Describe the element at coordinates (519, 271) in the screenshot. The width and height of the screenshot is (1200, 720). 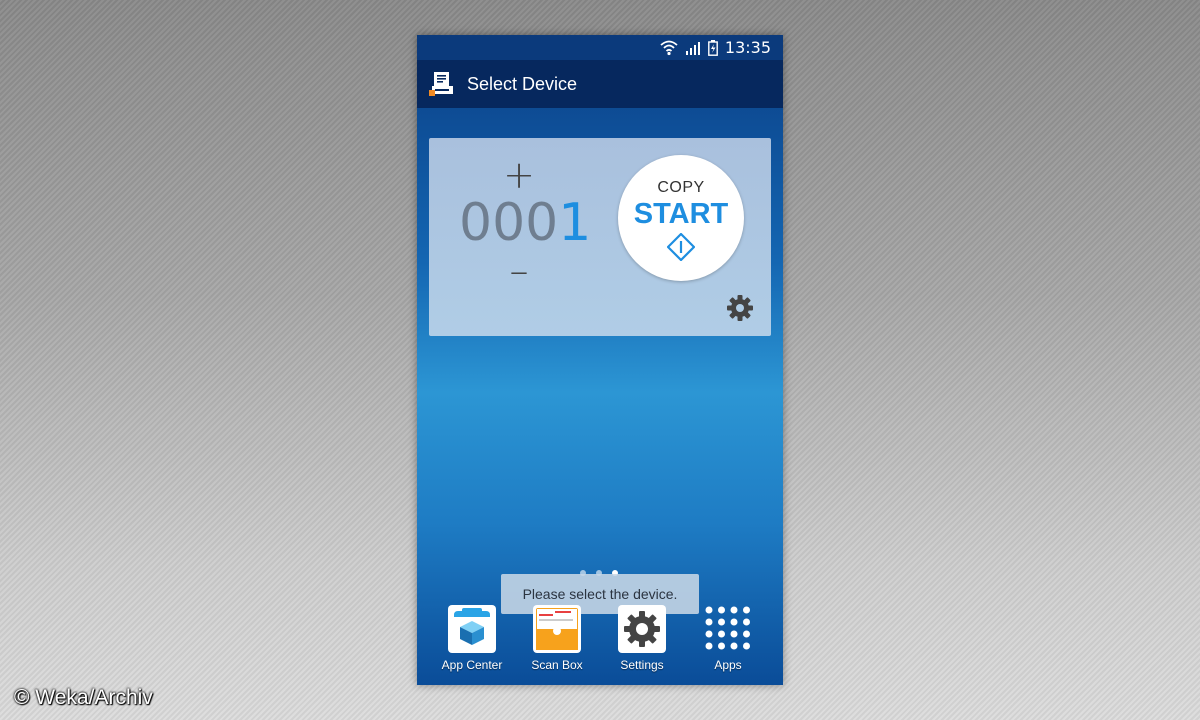
I see `decrement-button: –` at that location.